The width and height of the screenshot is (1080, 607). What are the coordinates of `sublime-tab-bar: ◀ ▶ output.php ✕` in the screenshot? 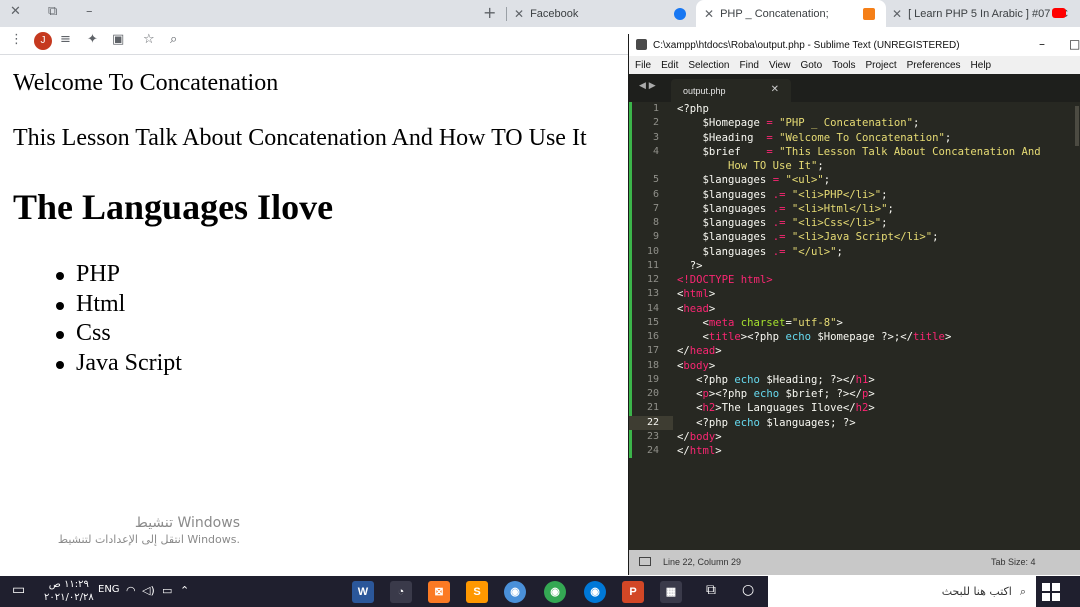 It's located at (854, 88).